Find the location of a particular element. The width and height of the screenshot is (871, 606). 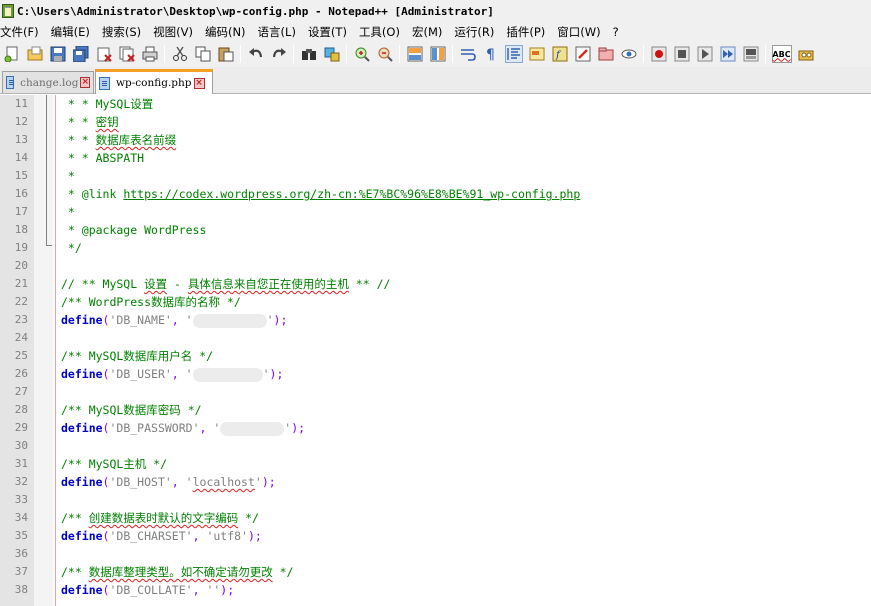

code-token: // ** MySQL is located at coordinates (103, 284).